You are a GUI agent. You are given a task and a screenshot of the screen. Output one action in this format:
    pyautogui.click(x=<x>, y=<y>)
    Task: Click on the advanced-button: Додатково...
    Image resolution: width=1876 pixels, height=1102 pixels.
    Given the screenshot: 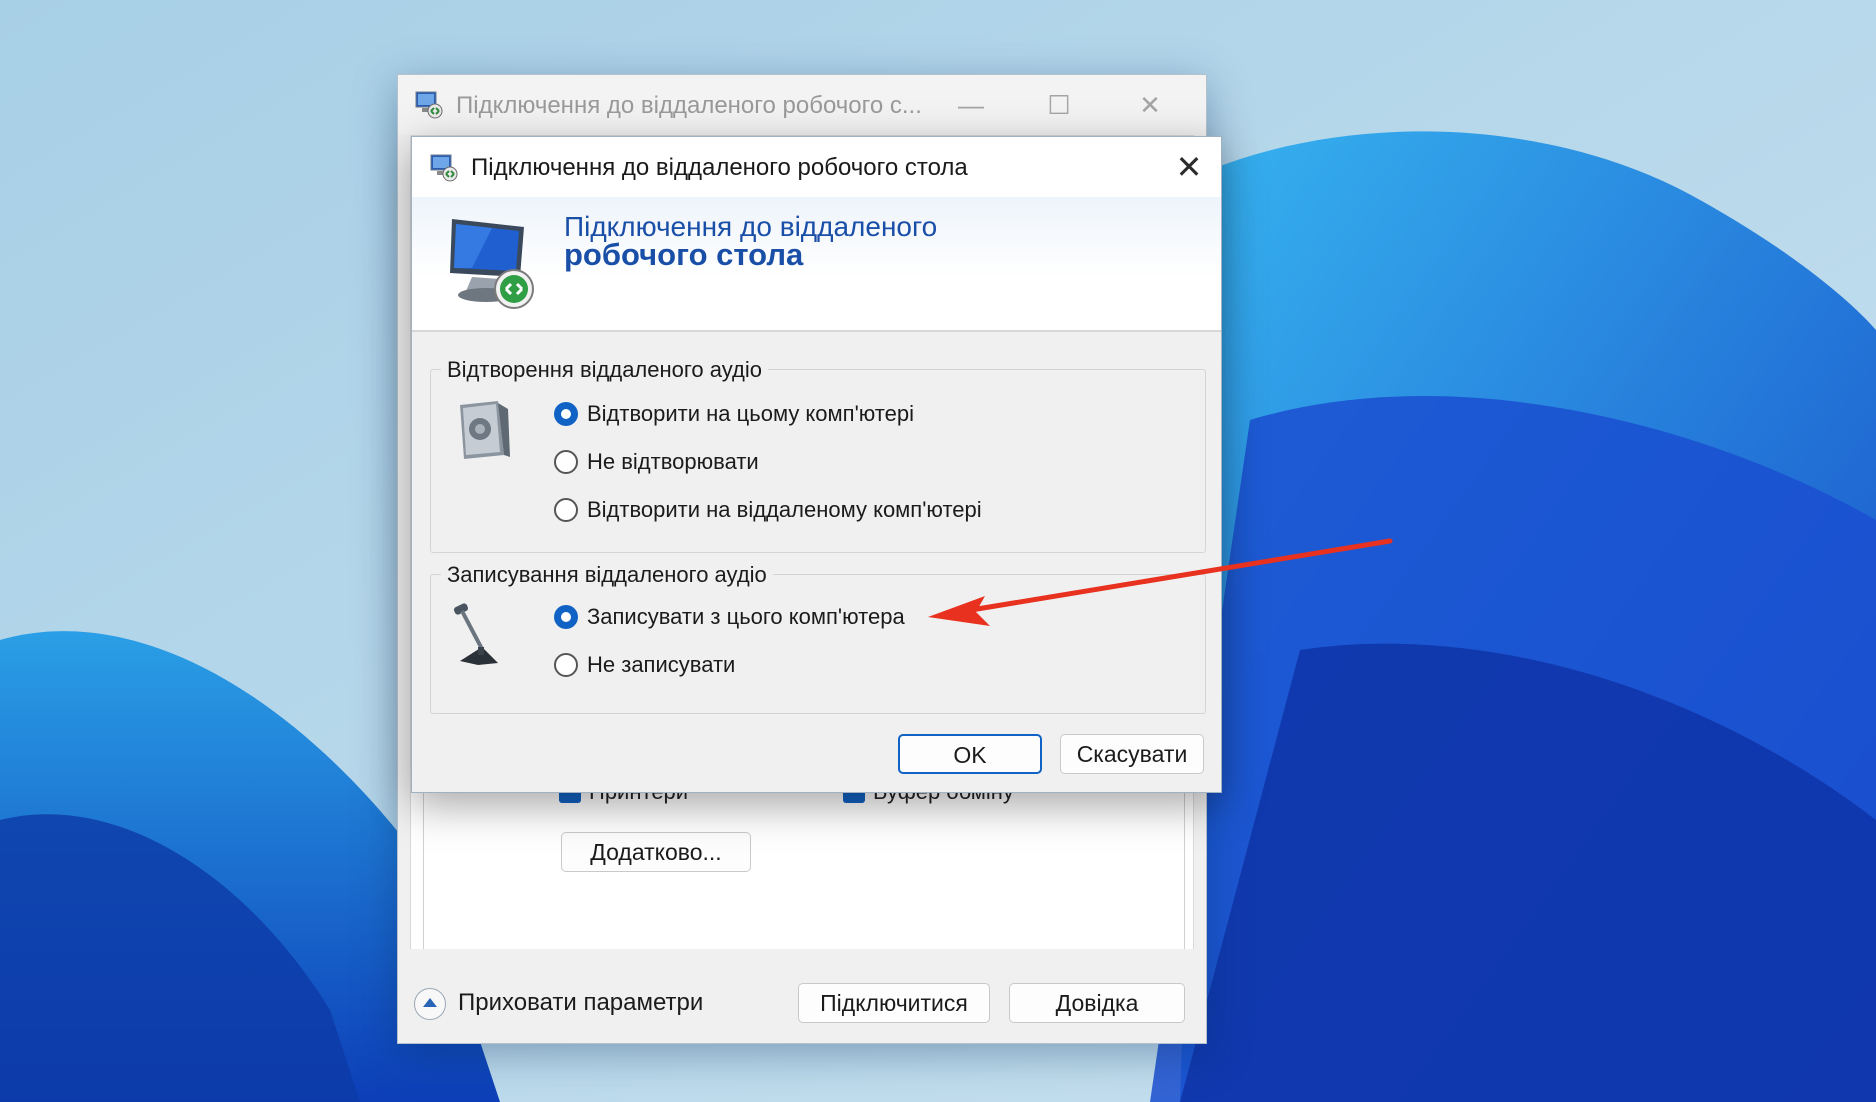 What is the action you would take?
    pyautogui.click(x=656, y=852)
    